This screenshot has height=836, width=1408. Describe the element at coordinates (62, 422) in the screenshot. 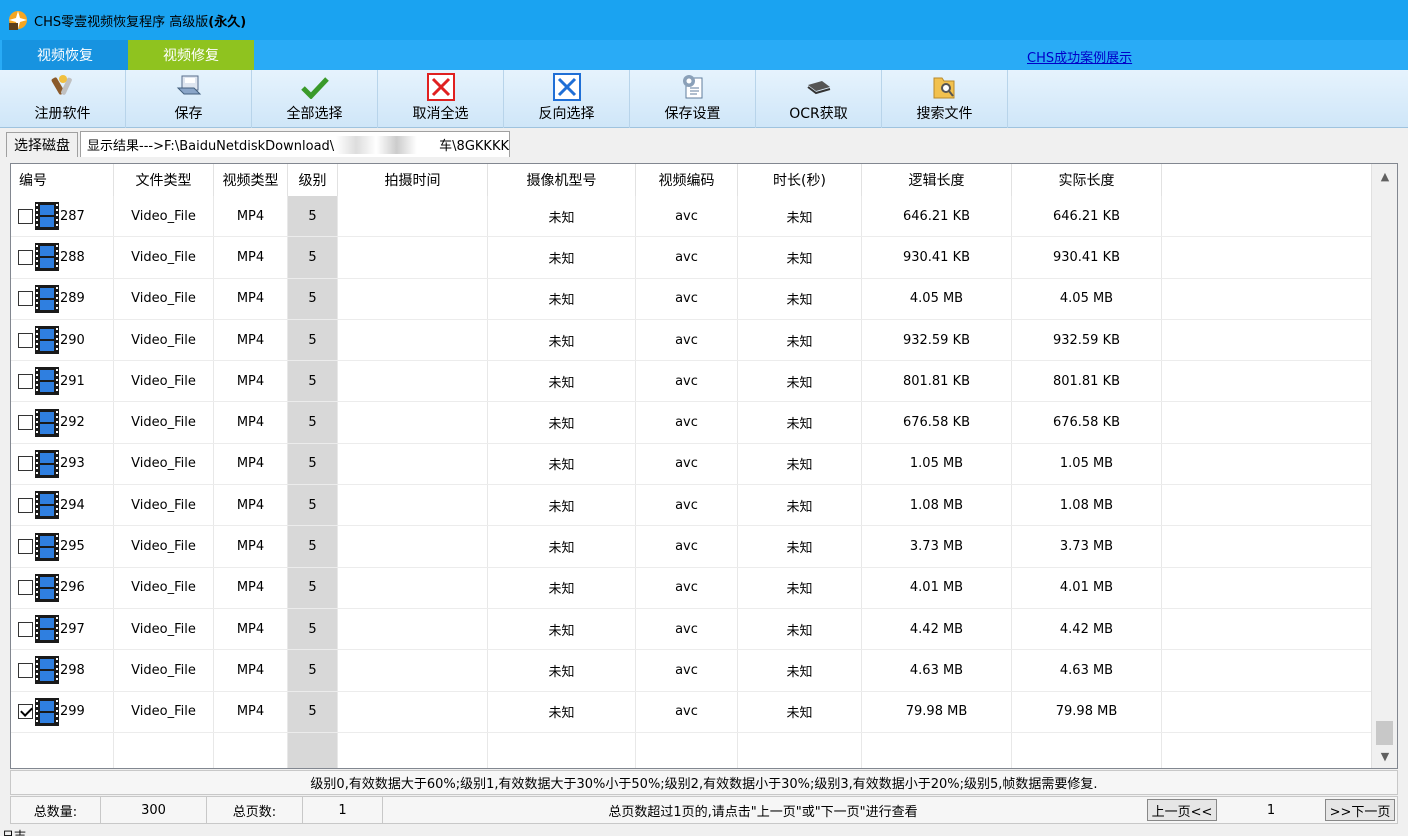

I see `id-cell: 292` at that location.